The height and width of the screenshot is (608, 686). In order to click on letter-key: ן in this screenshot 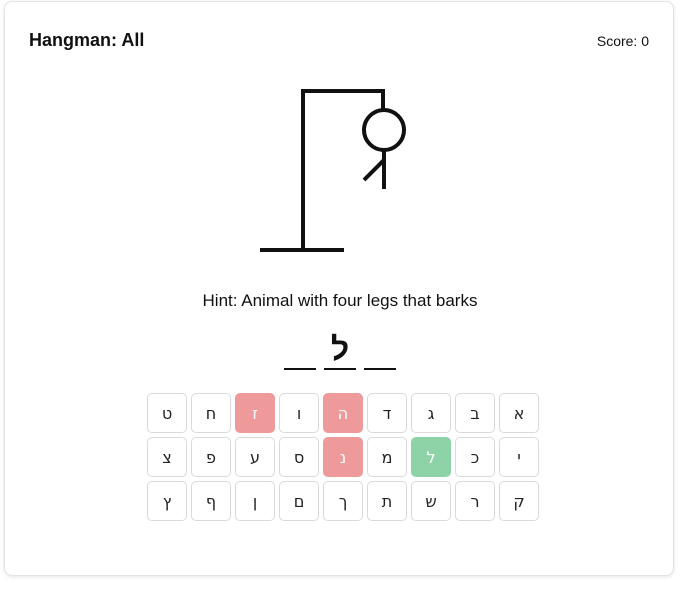, I will do `click(255, 501)`.